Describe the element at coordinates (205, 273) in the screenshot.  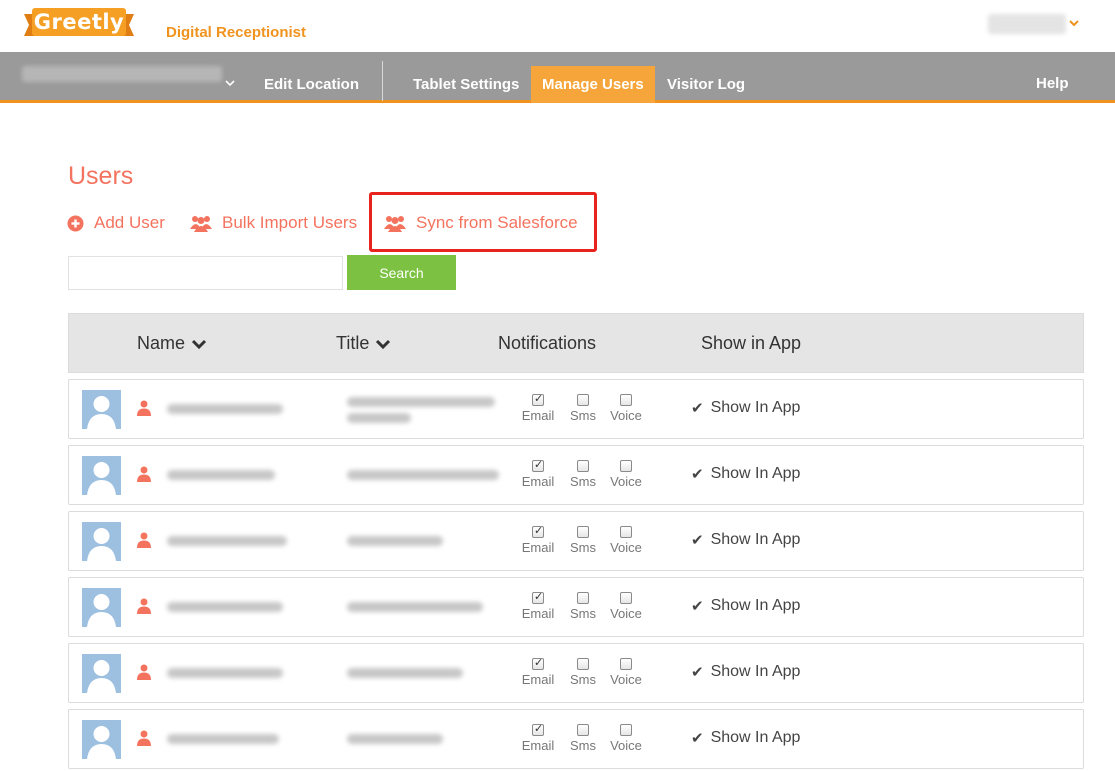
I see `search-input` at that location.